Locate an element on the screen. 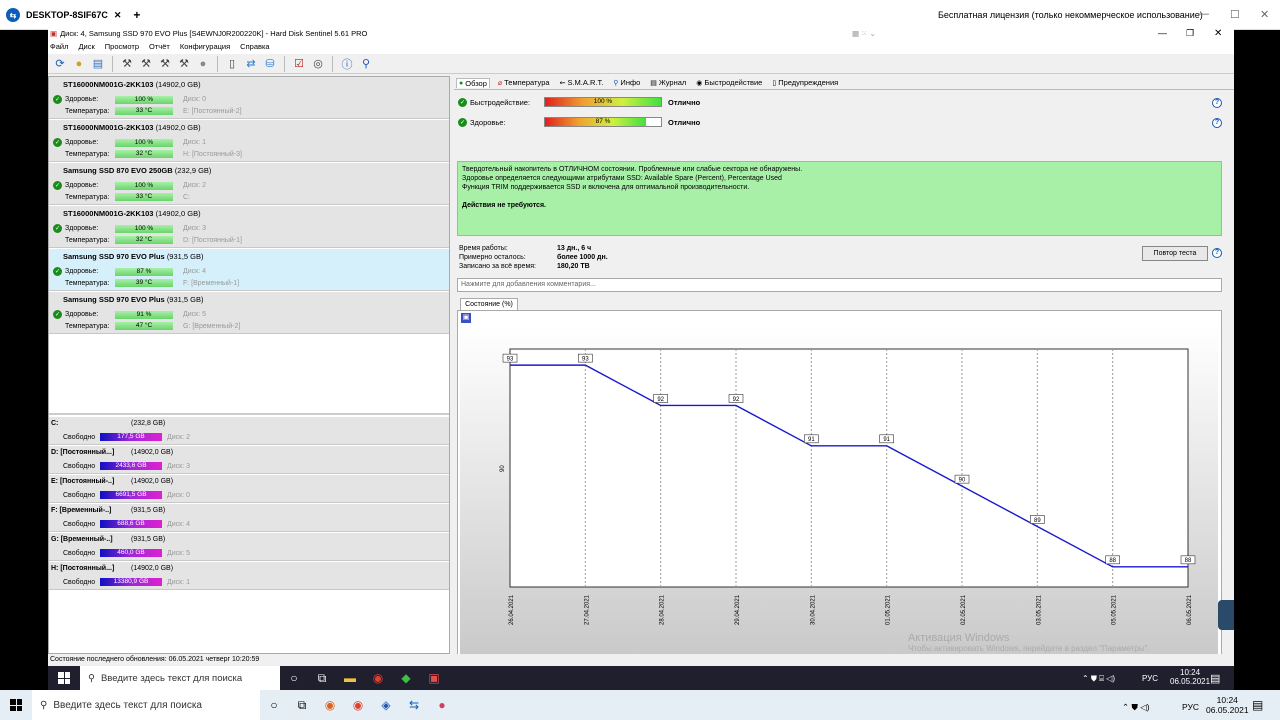 This screenshot has height=720, width=1280. menu-config: Конфигурация is located at coordinates (205, 48).